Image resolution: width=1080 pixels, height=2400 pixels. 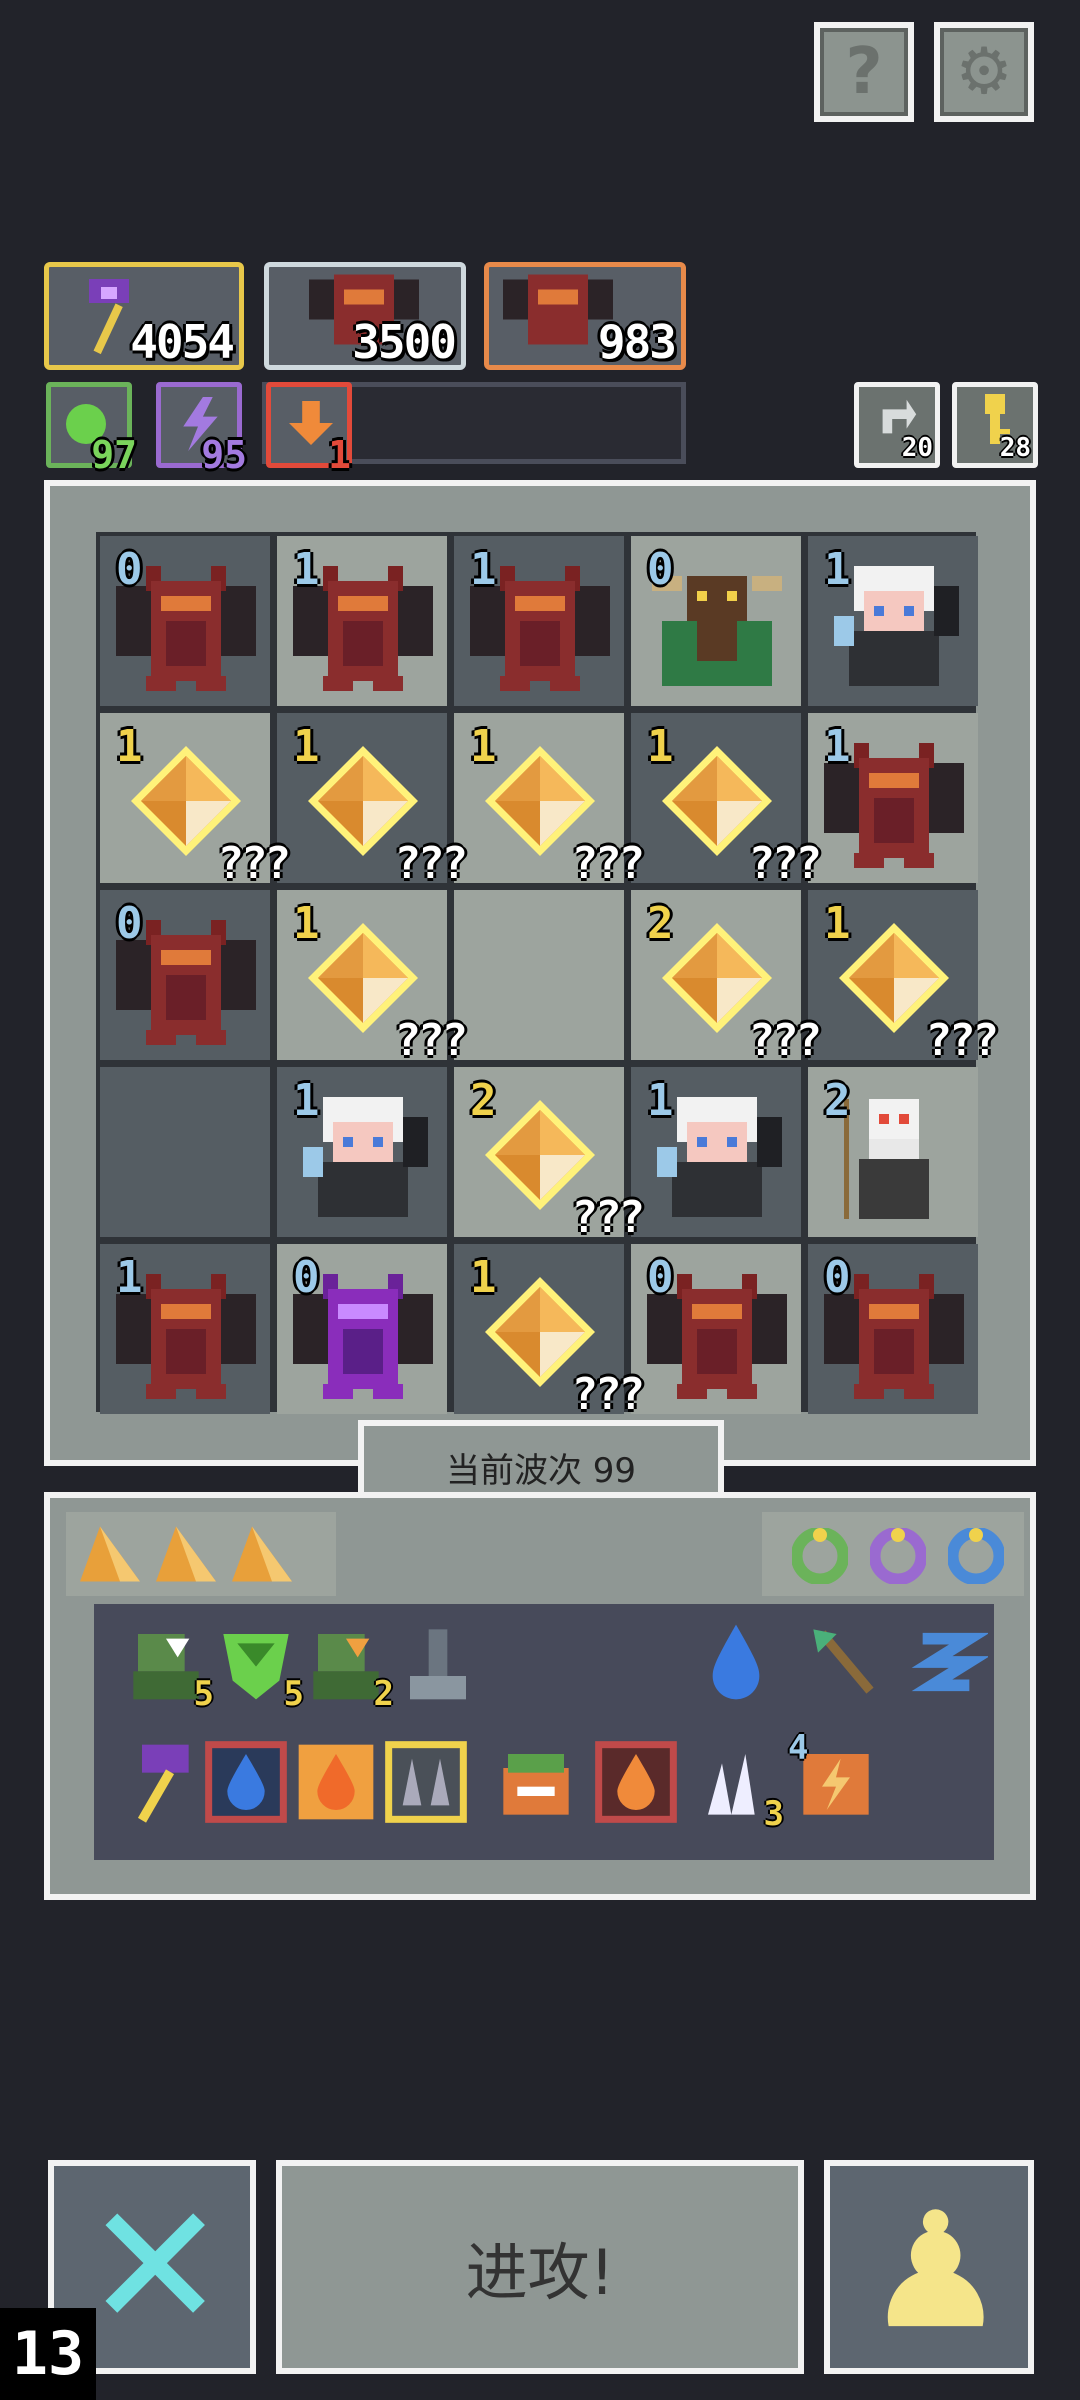 I want to click on water-drop-icon, so click(x=736, y=1664).